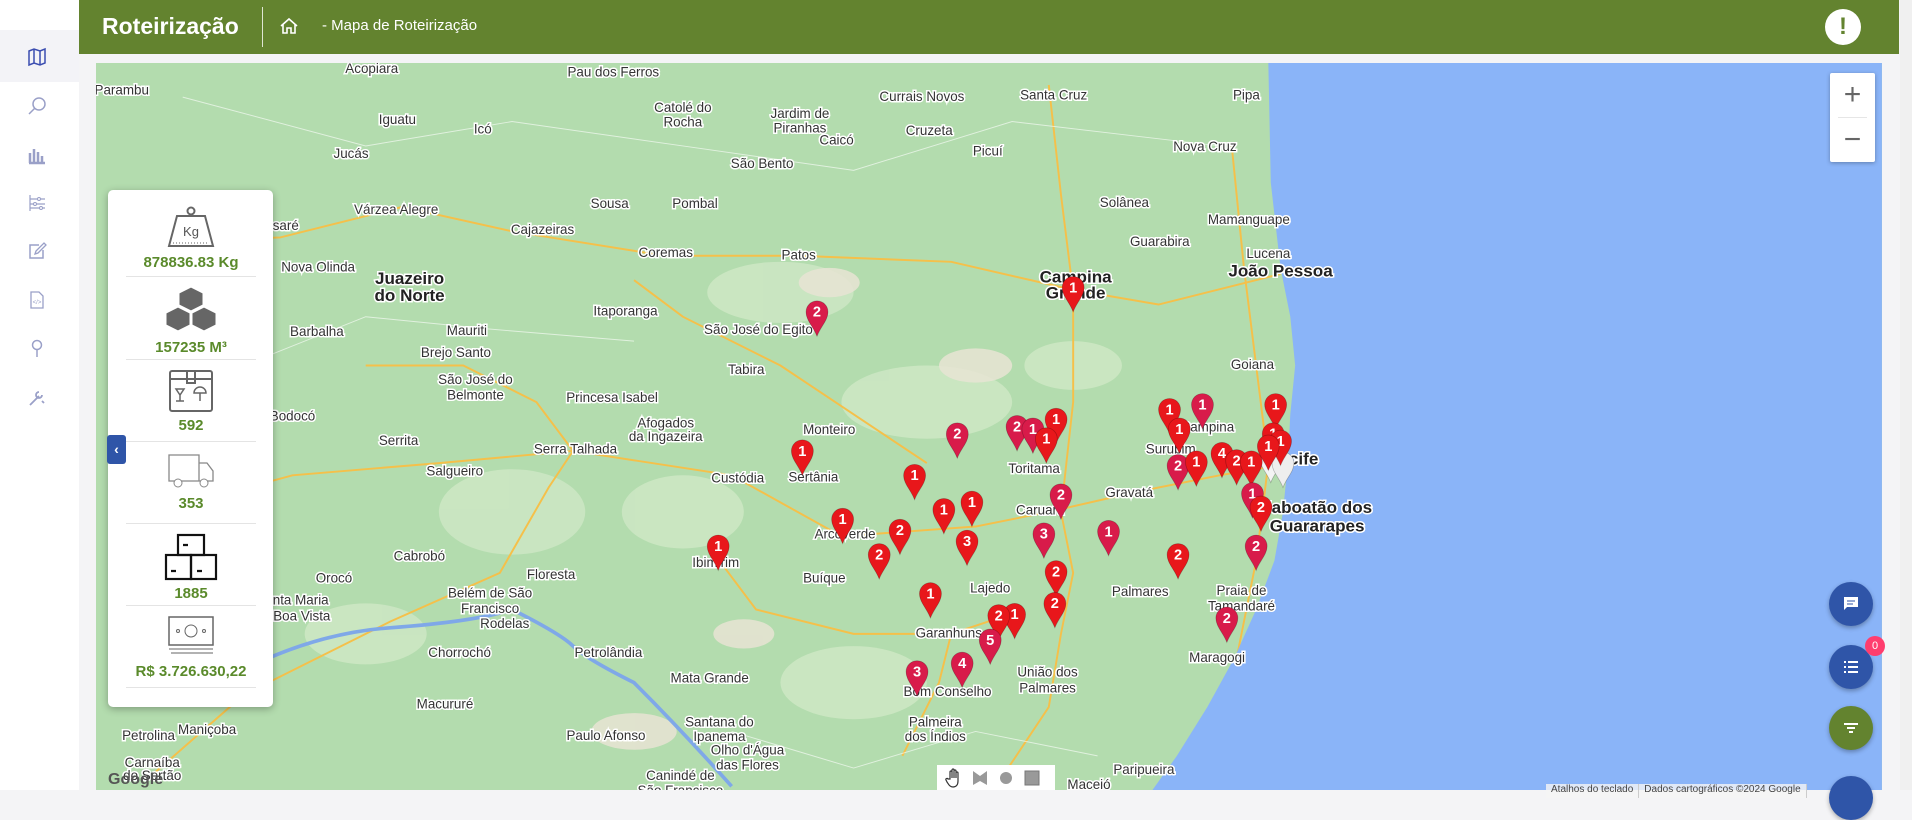  I want to click on map-place-label: Salgueiro, so click(454, 470).